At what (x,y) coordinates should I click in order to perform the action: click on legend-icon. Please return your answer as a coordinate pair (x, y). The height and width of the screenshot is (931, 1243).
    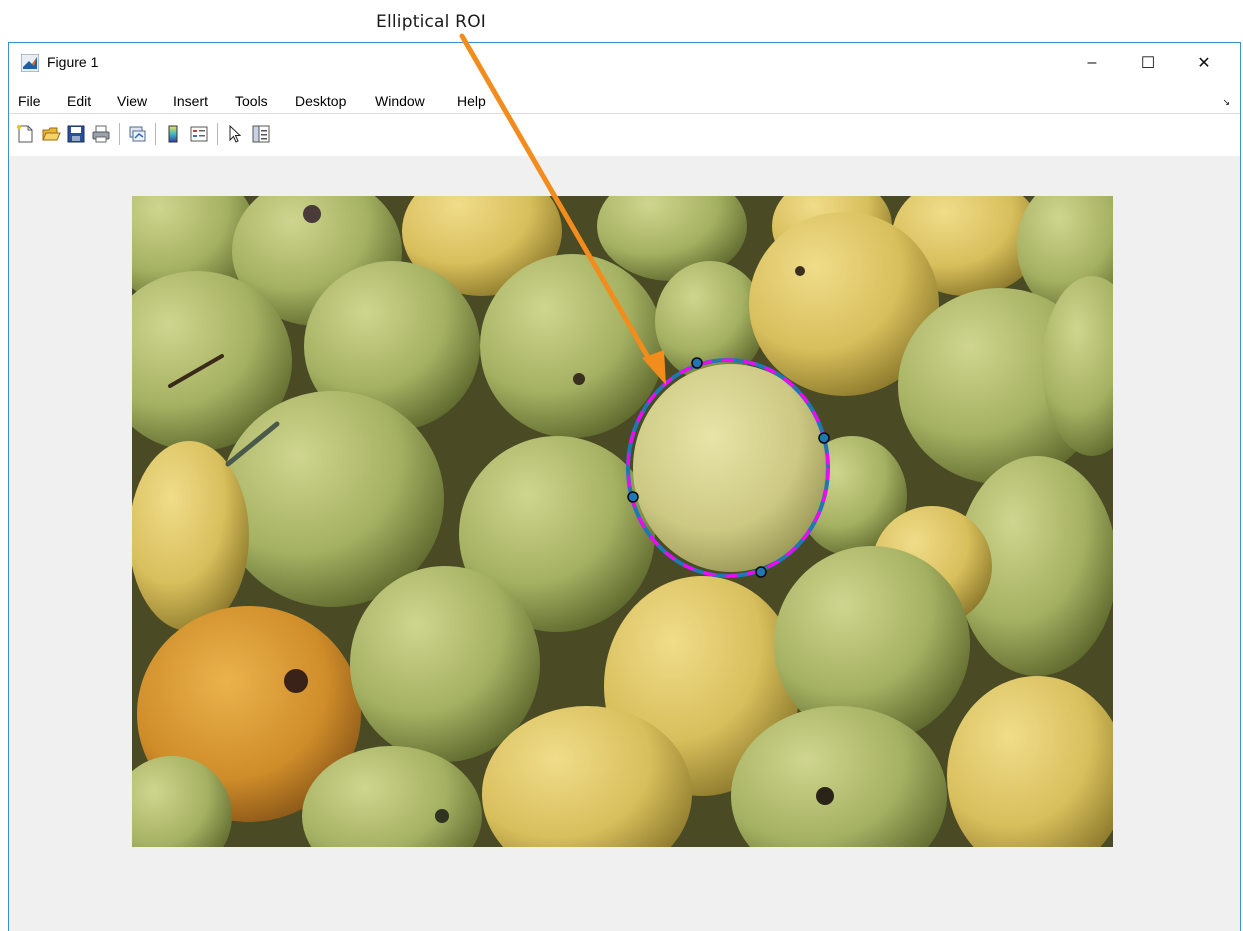
    Looking at the image, I should click on (199, 134).